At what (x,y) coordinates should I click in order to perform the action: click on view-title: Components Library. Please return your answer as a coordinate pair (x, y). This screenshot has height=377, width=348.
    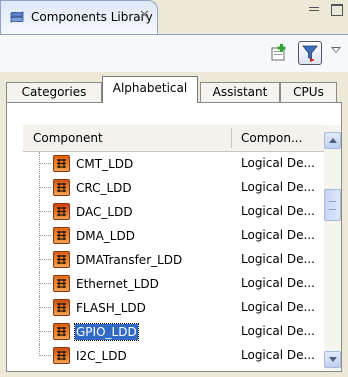
    Looking at the image, I should click on (92, 17).